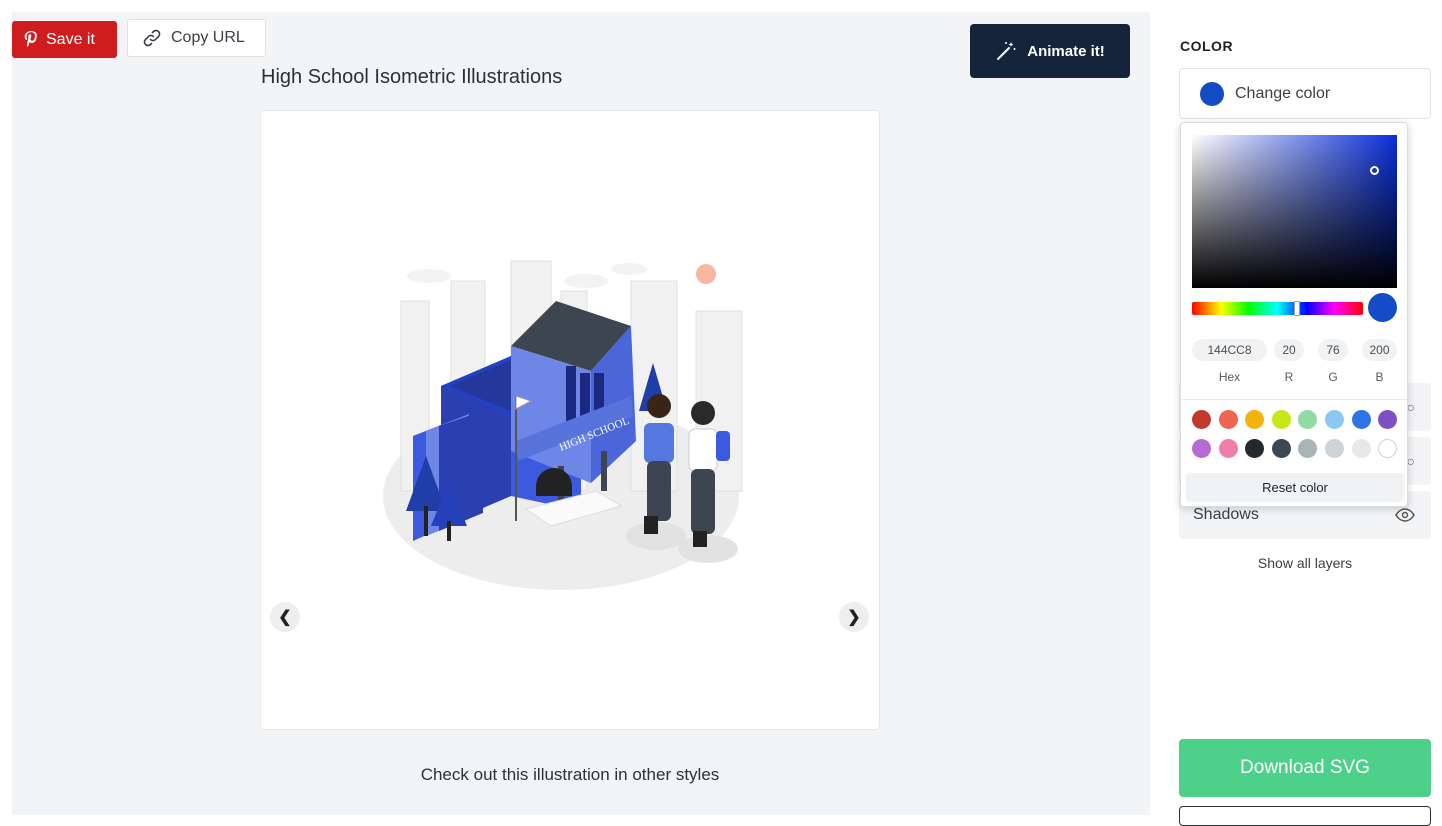  What do you see at coordinates (1229, 350) in the screenshot?
I see `hex-input: 144CC8` at bounding box center [1229, 350].